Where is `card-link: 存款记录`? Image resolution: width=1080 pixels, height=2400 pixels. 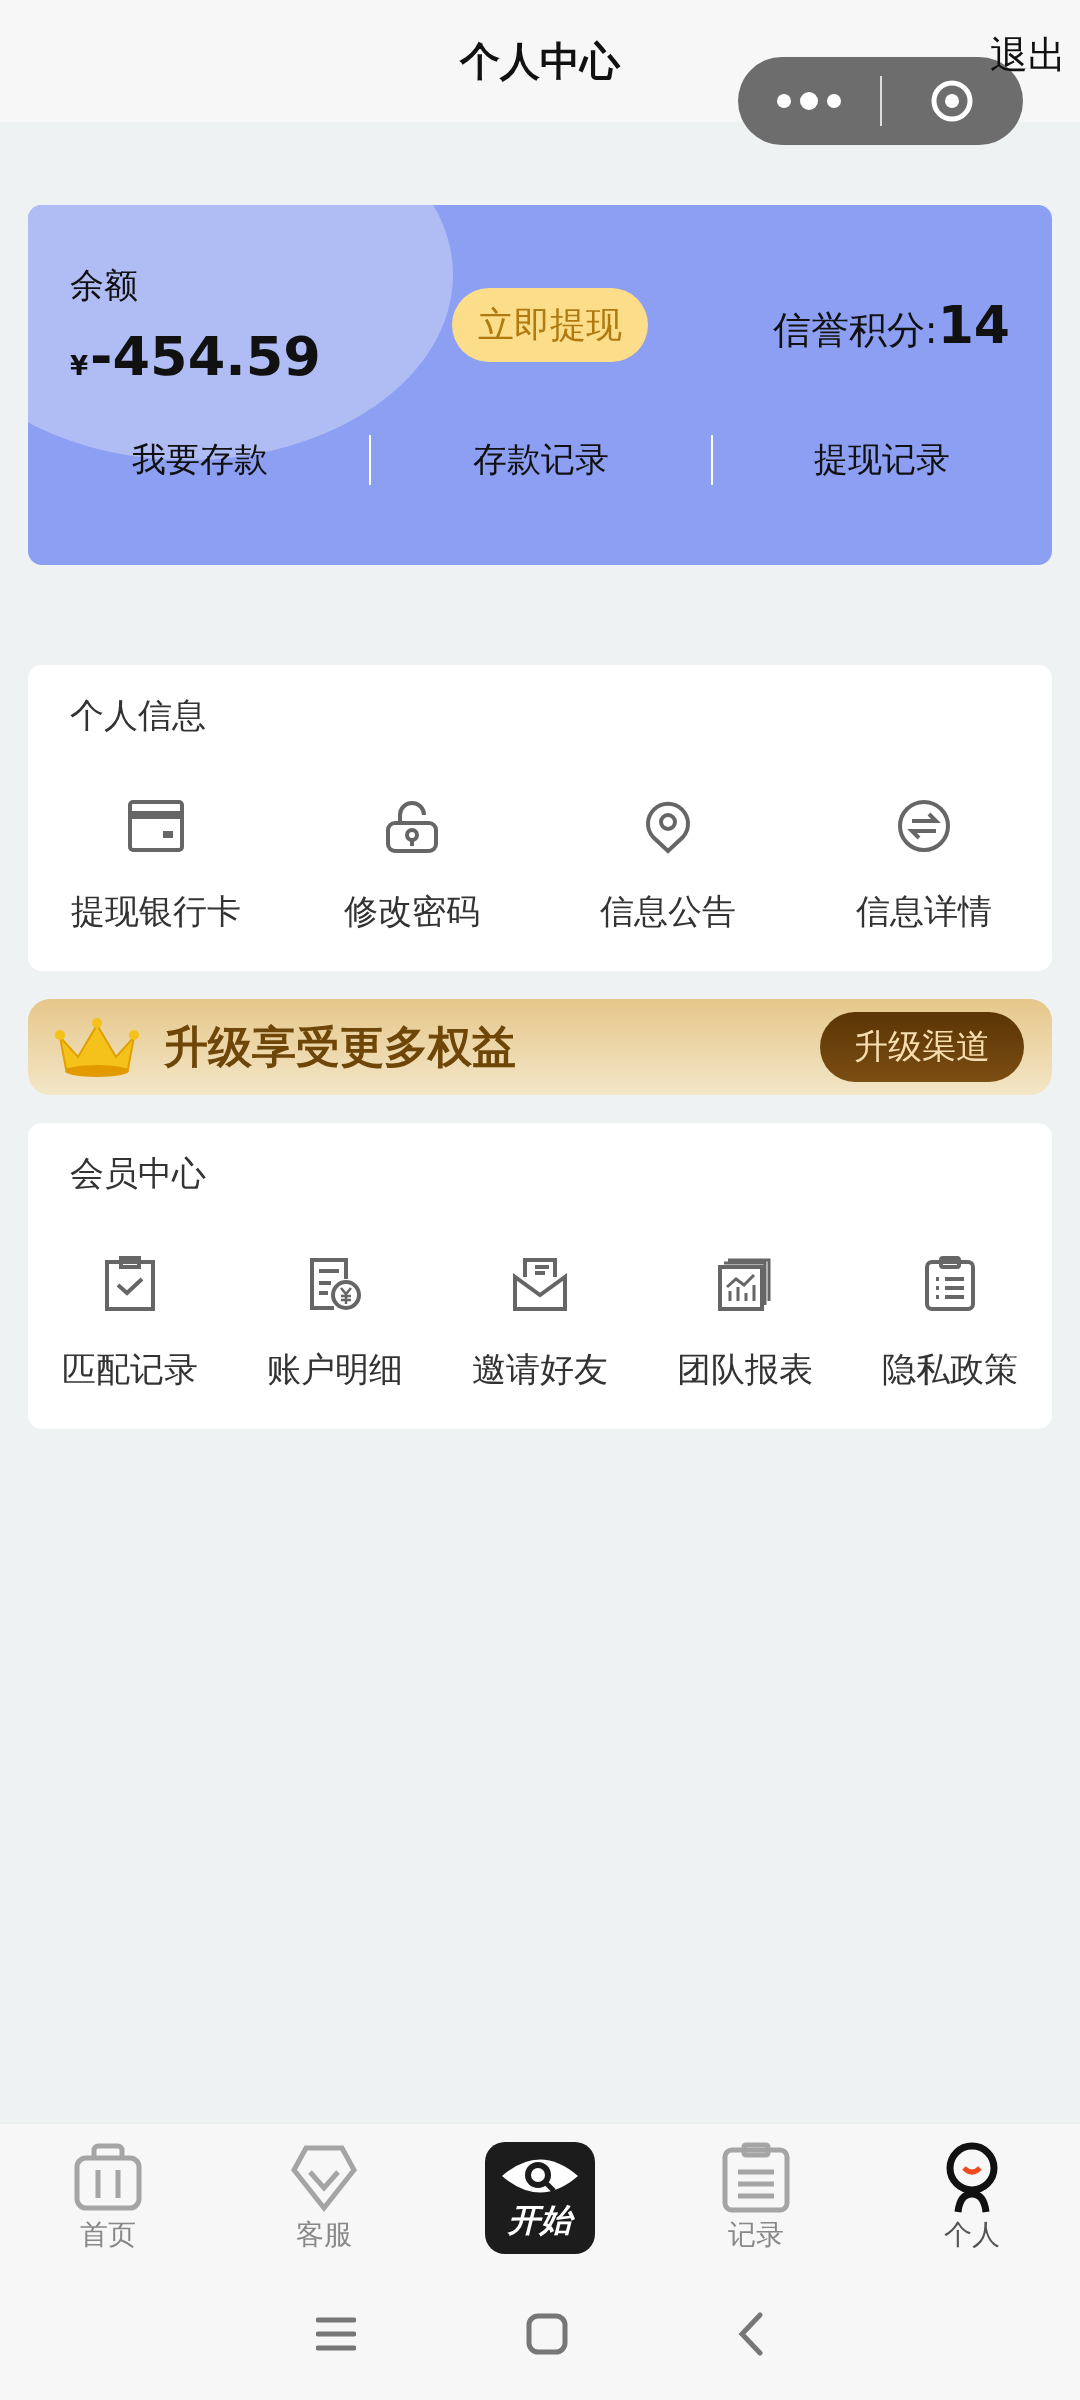
card-link: 存款记录 is located at coordinates (540, 460).